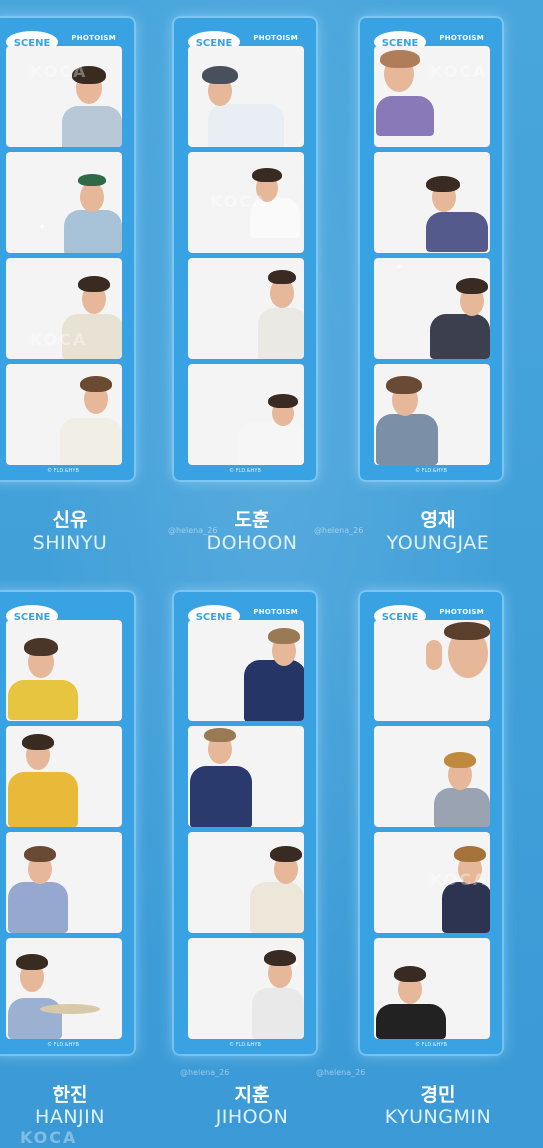  Describe the element at coordinates (245, 249) in the screenshot. I see `photo-strip-dohoon: SCENE PHOTOISM © FLD.&HYB` at that location.